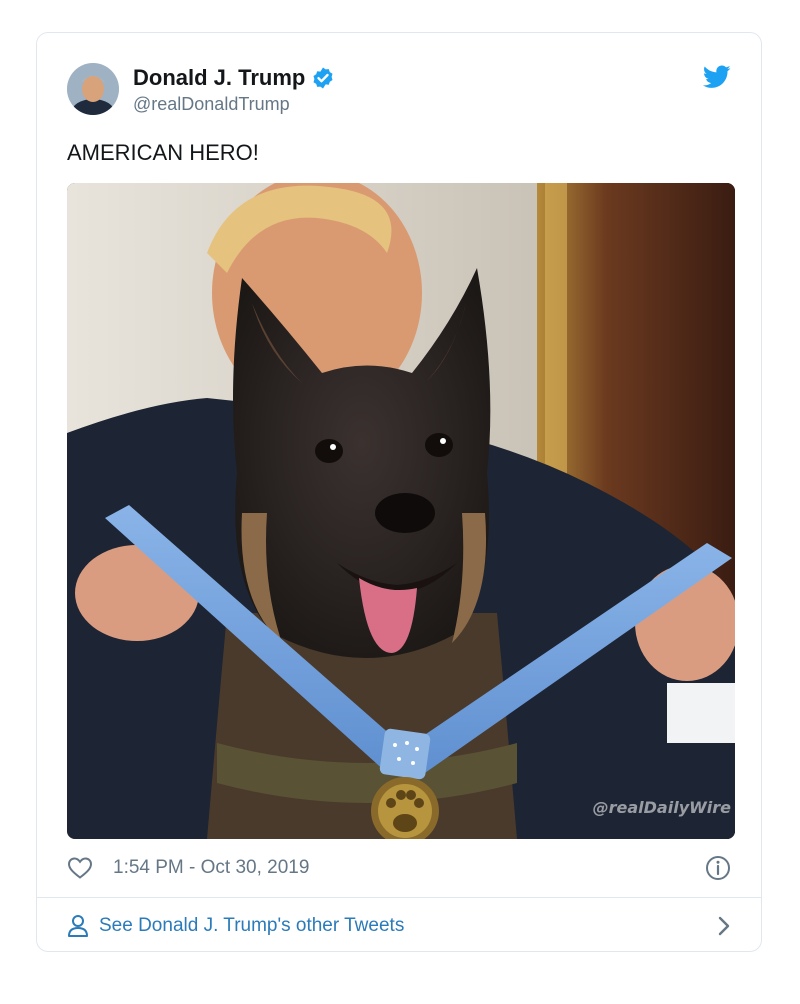 Image resolution: width=800 pixels, height=1004 pixels. Describe the element at coordinates (661, 807) in the screenshot. I see `media-watermark: @realDailyWire` at that location.